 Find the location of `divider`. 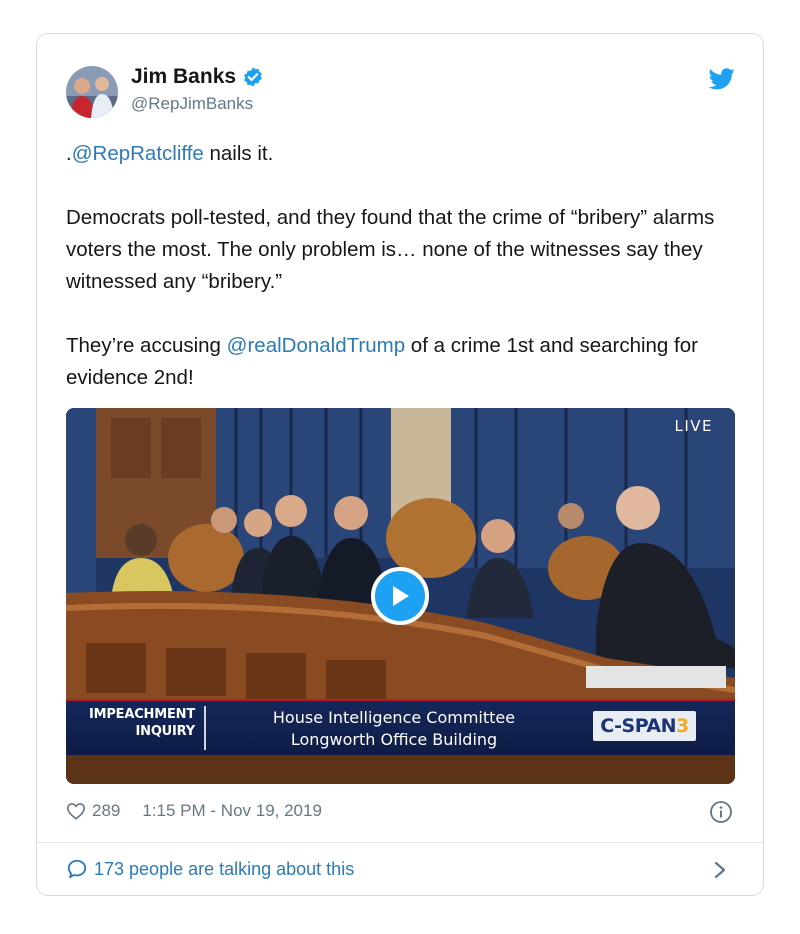

divider is located at coordinates (400, 842).